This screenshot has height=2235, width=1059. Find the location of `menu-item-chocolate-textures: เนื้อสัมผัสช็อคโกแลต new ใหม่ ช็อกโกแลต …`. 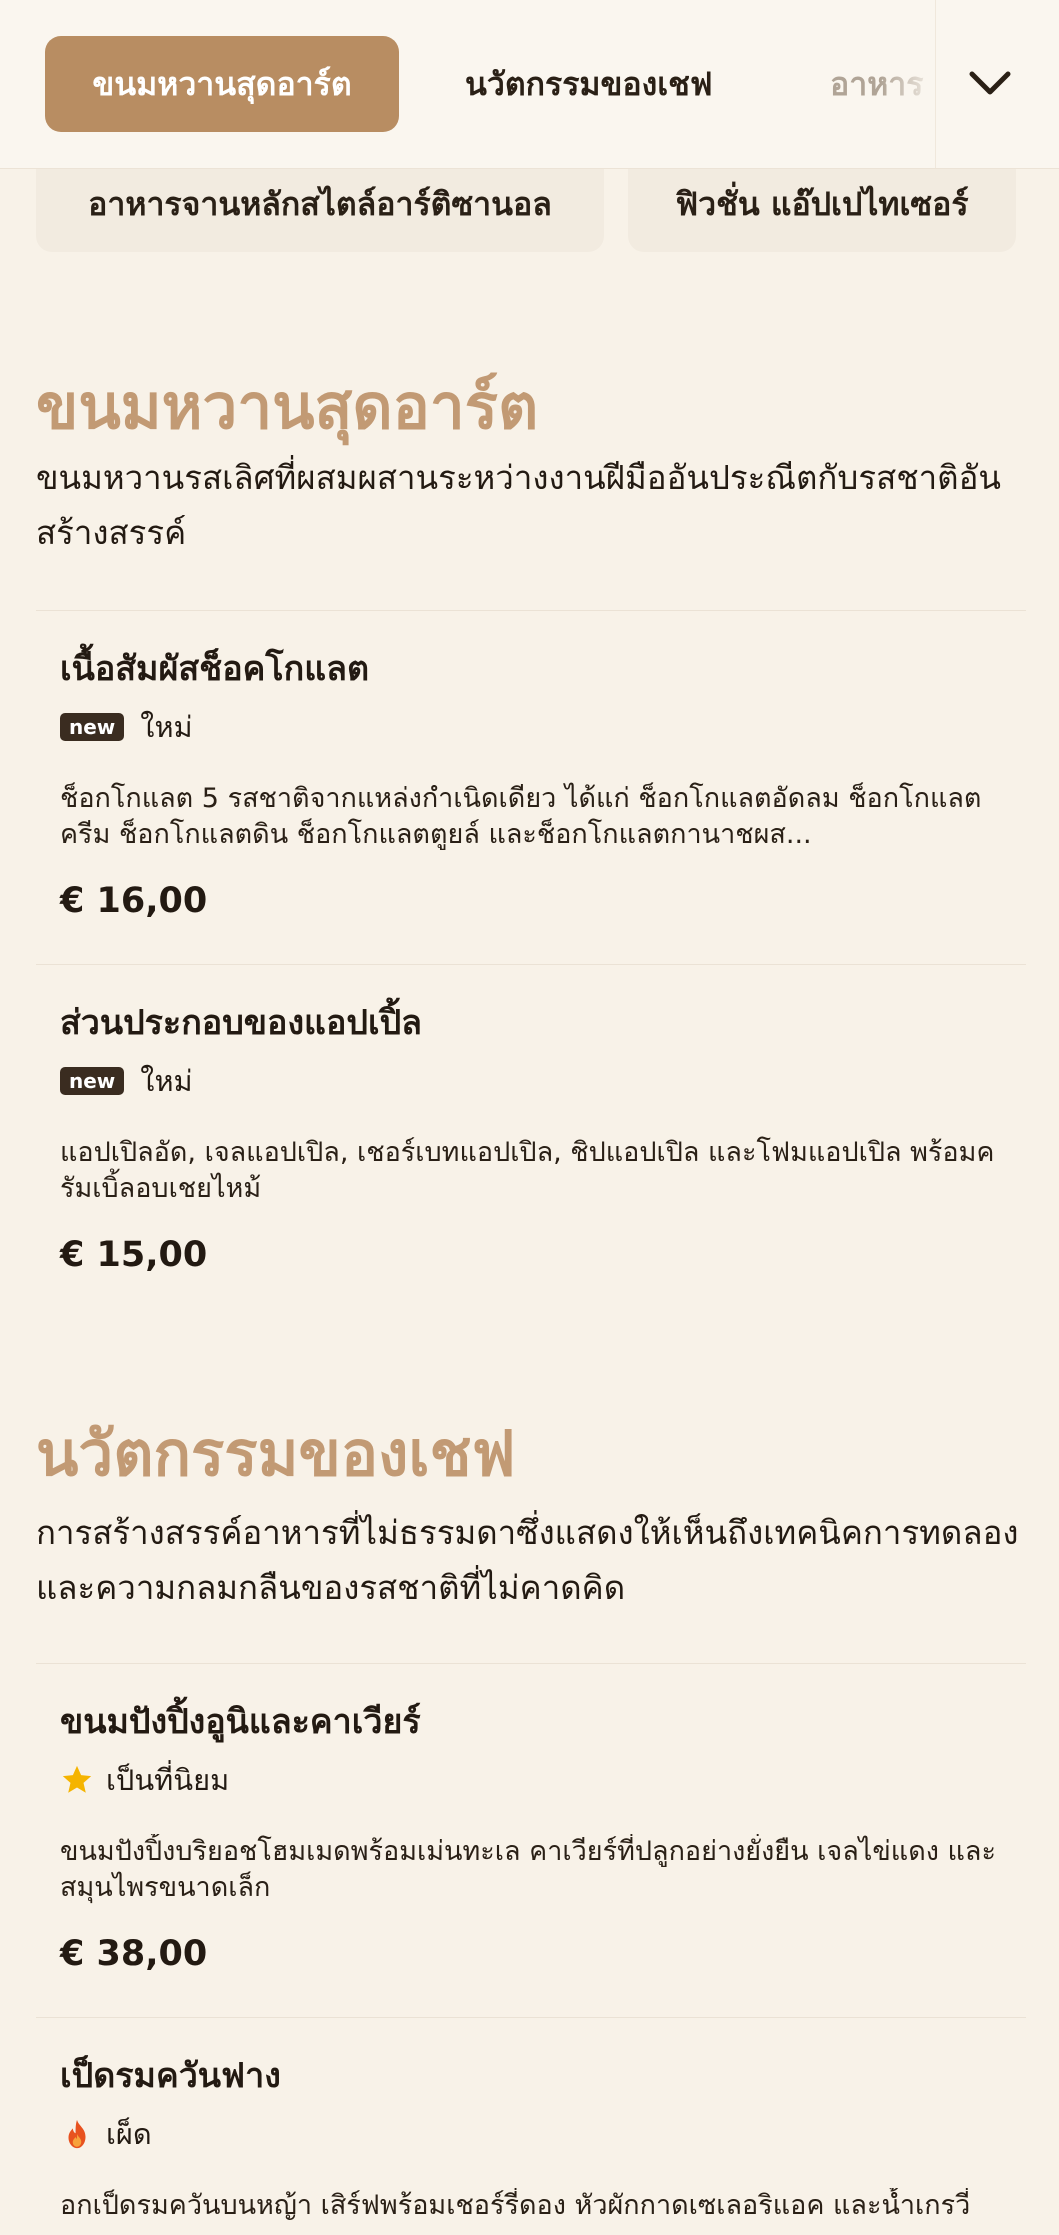

menu-item-chocolate-textures: เนื้อสัมผัสช็อคโกแลต new ใหม่ ช็อกโกแลต … is located at coordinates (535, 785).